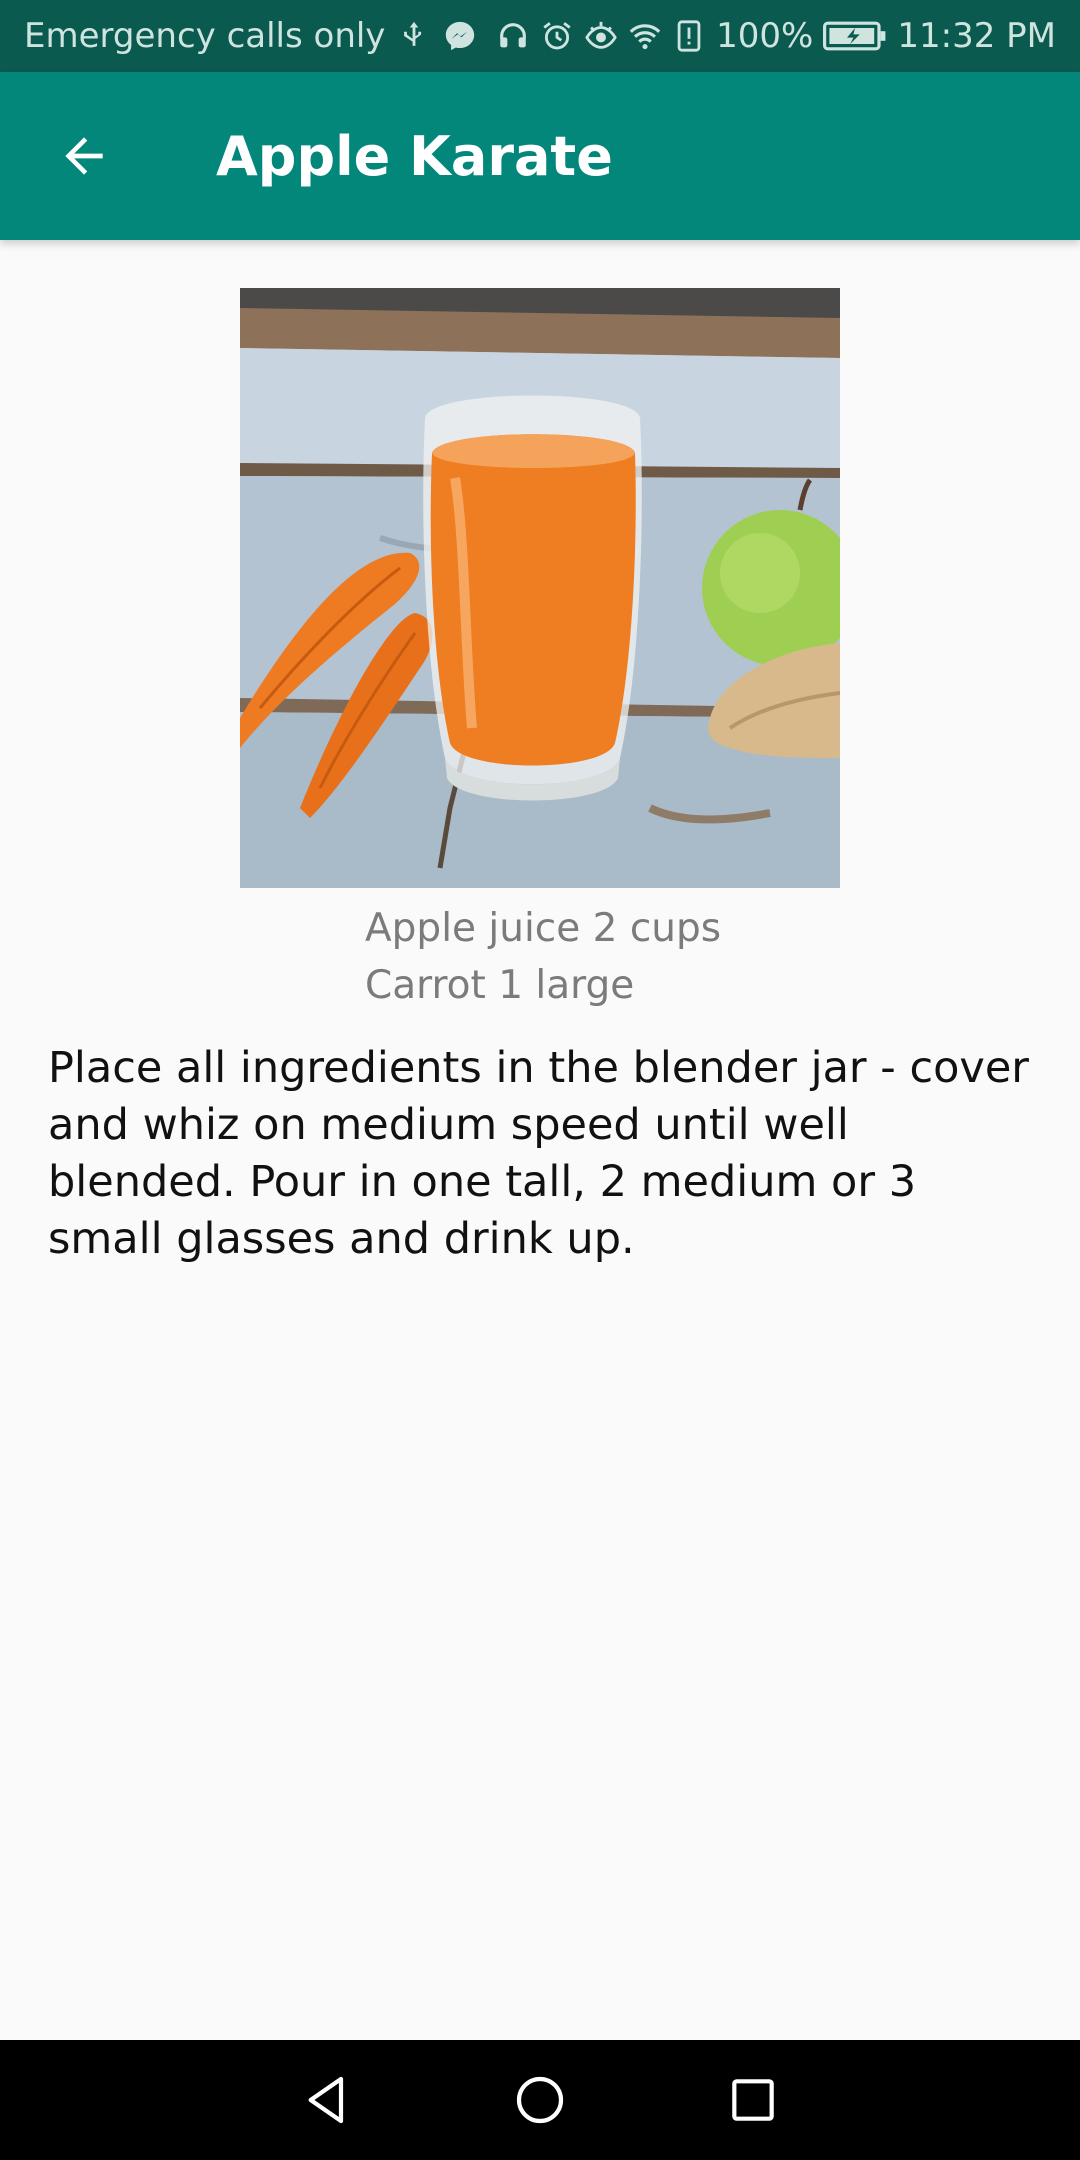 This screenshot has height=2160, width=1080. I want to click on nav-back-button, so click(327, 2100).